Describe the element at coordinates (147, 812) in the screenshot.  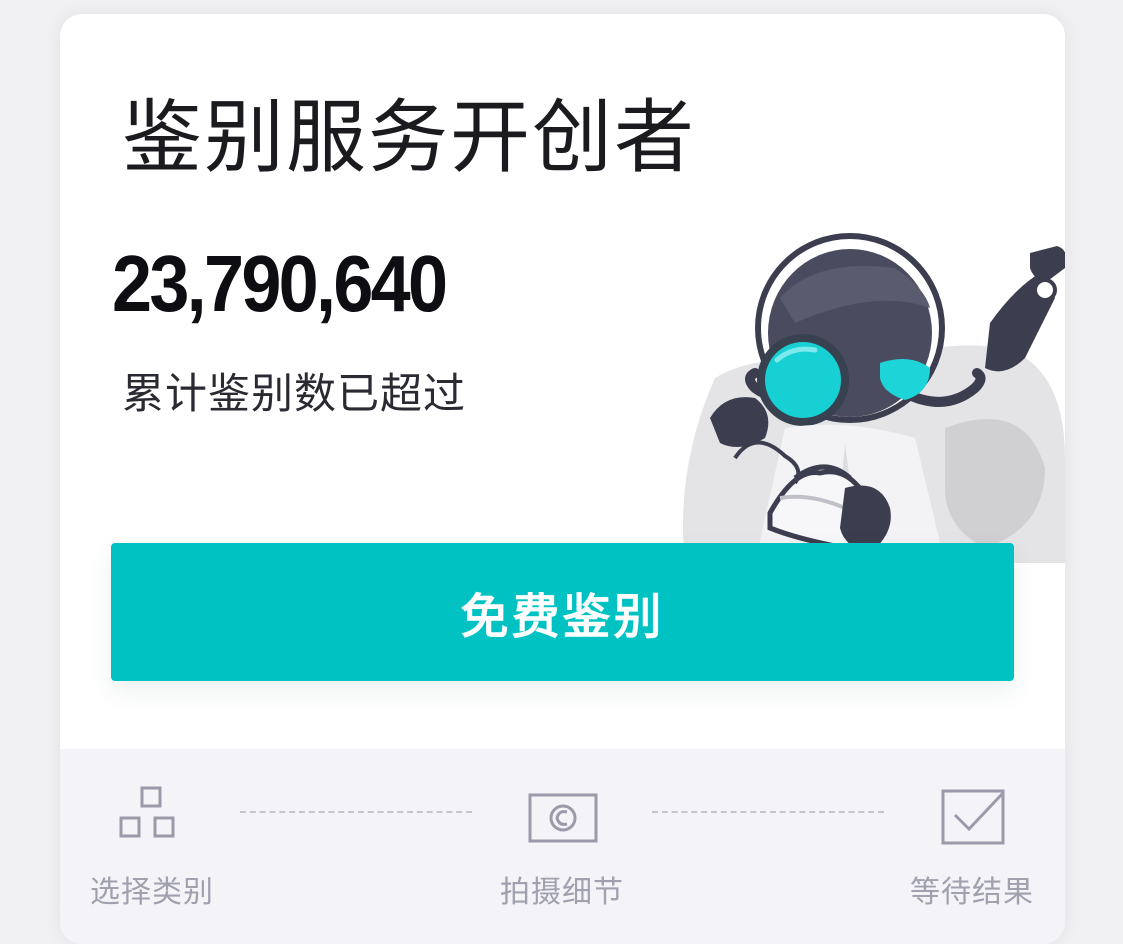
I see `category-grid-icon` at that location.